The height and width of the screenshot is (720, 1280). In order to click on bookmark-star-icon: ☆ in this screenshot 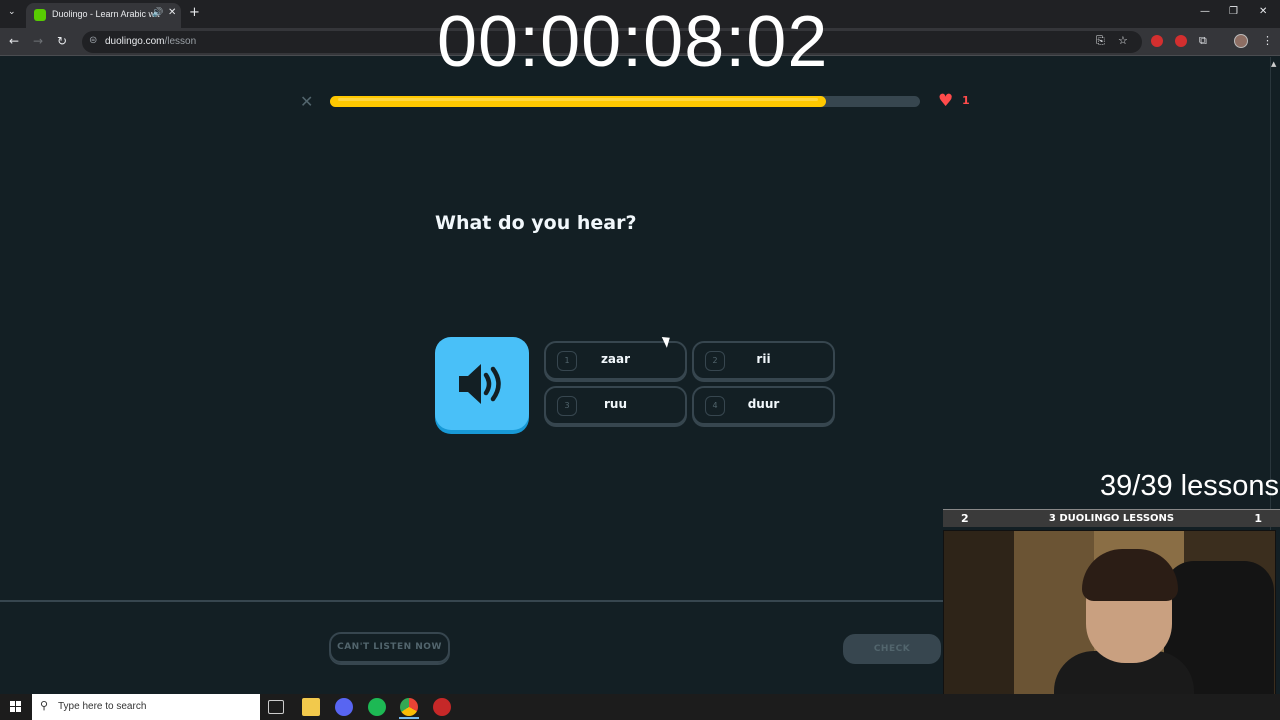, I will do `click(1123, 40)`.